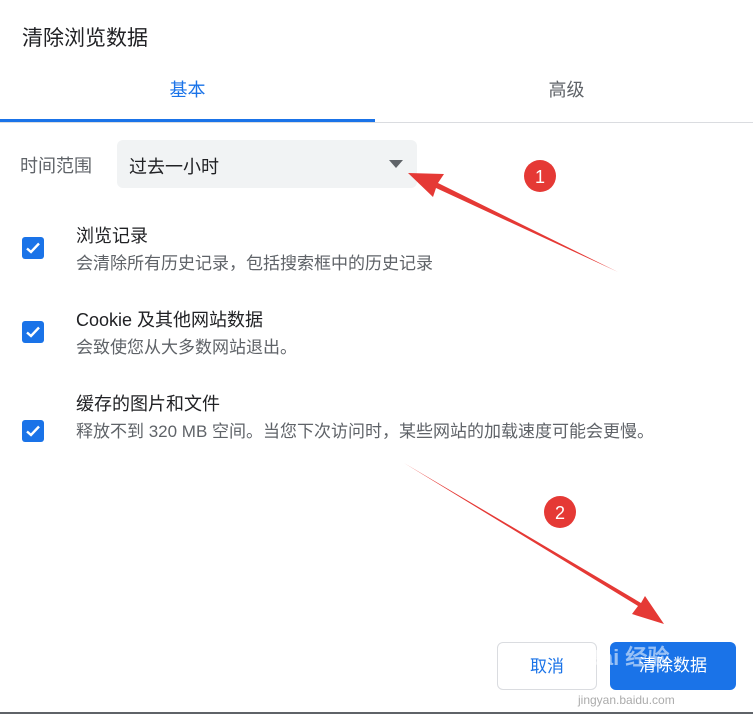  I want to click on tab-basic: 基本, so click(187, 96).